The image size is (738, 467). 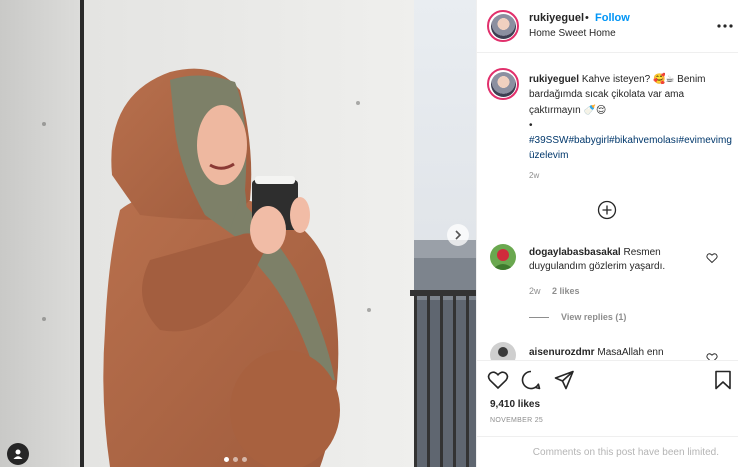 What do you see at coordinates (535, 291) in the screenshot?
I see `comment-timestamp: 2w` at bounding box center [535, 291].